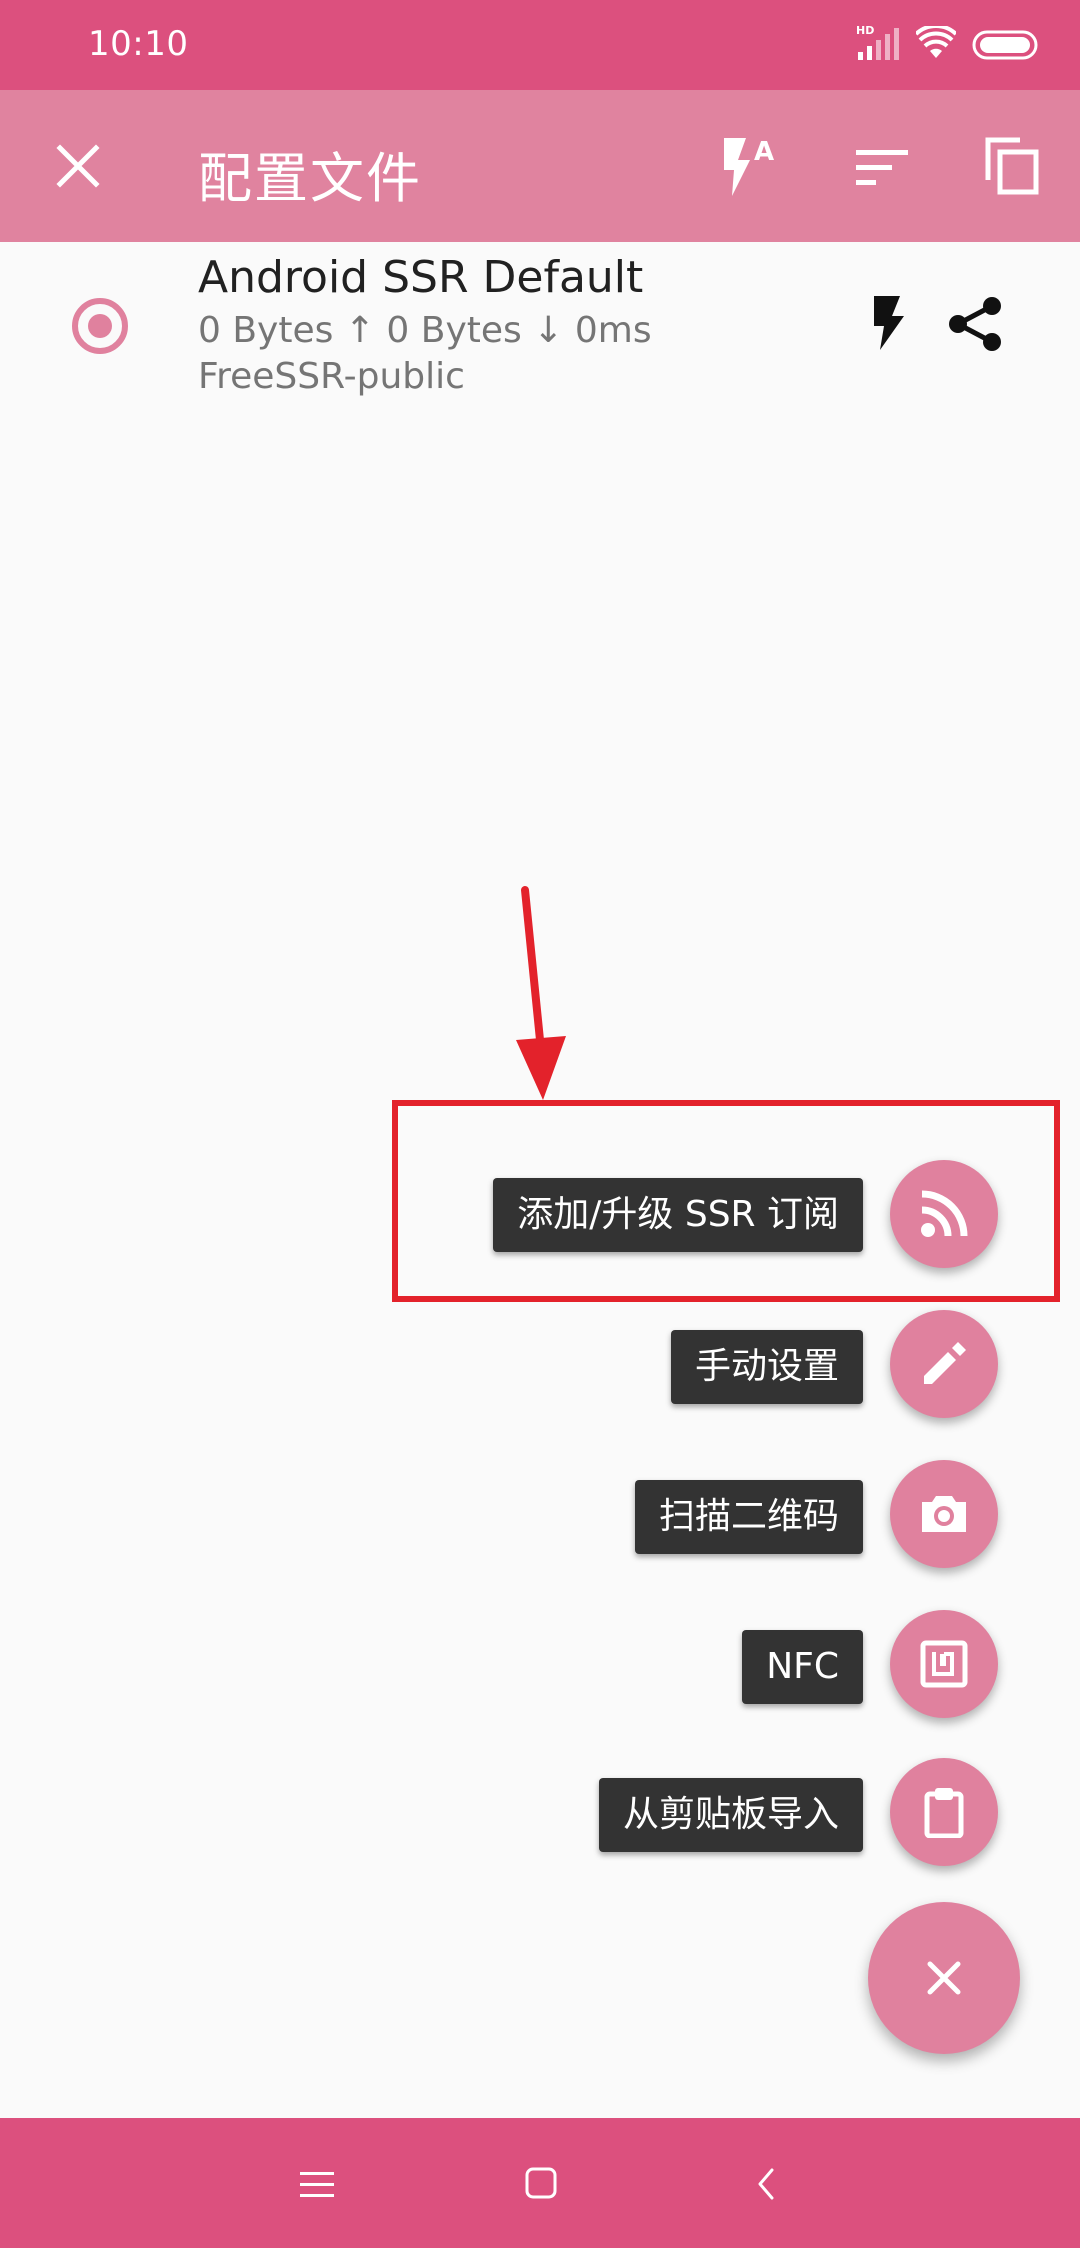 The image size is (1080, 2248). I want to click on app-bar: 配置文件 A, so click(540, 166).